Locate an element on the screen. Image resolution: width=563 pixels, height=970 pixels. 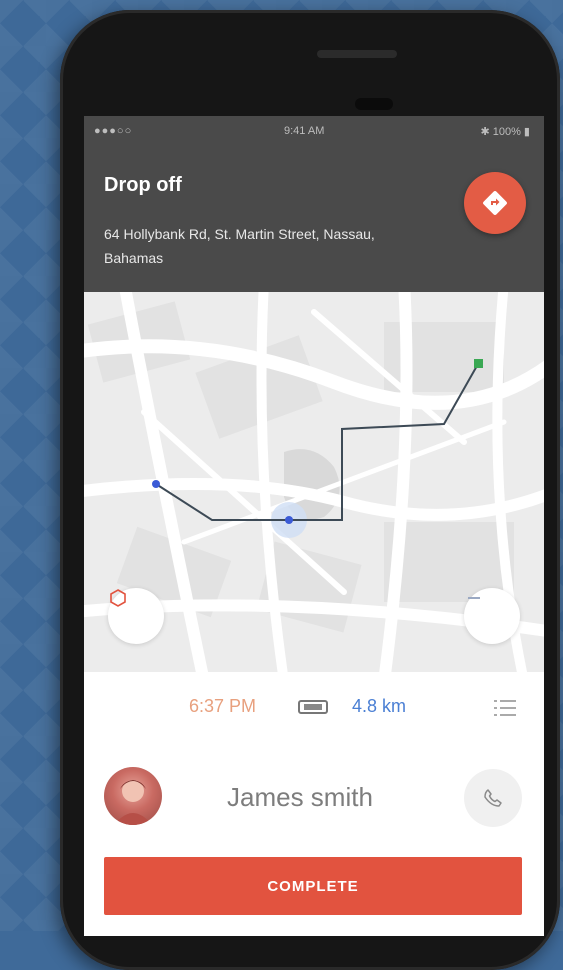
driver-row: James smith is located at coordinates (314, 797).